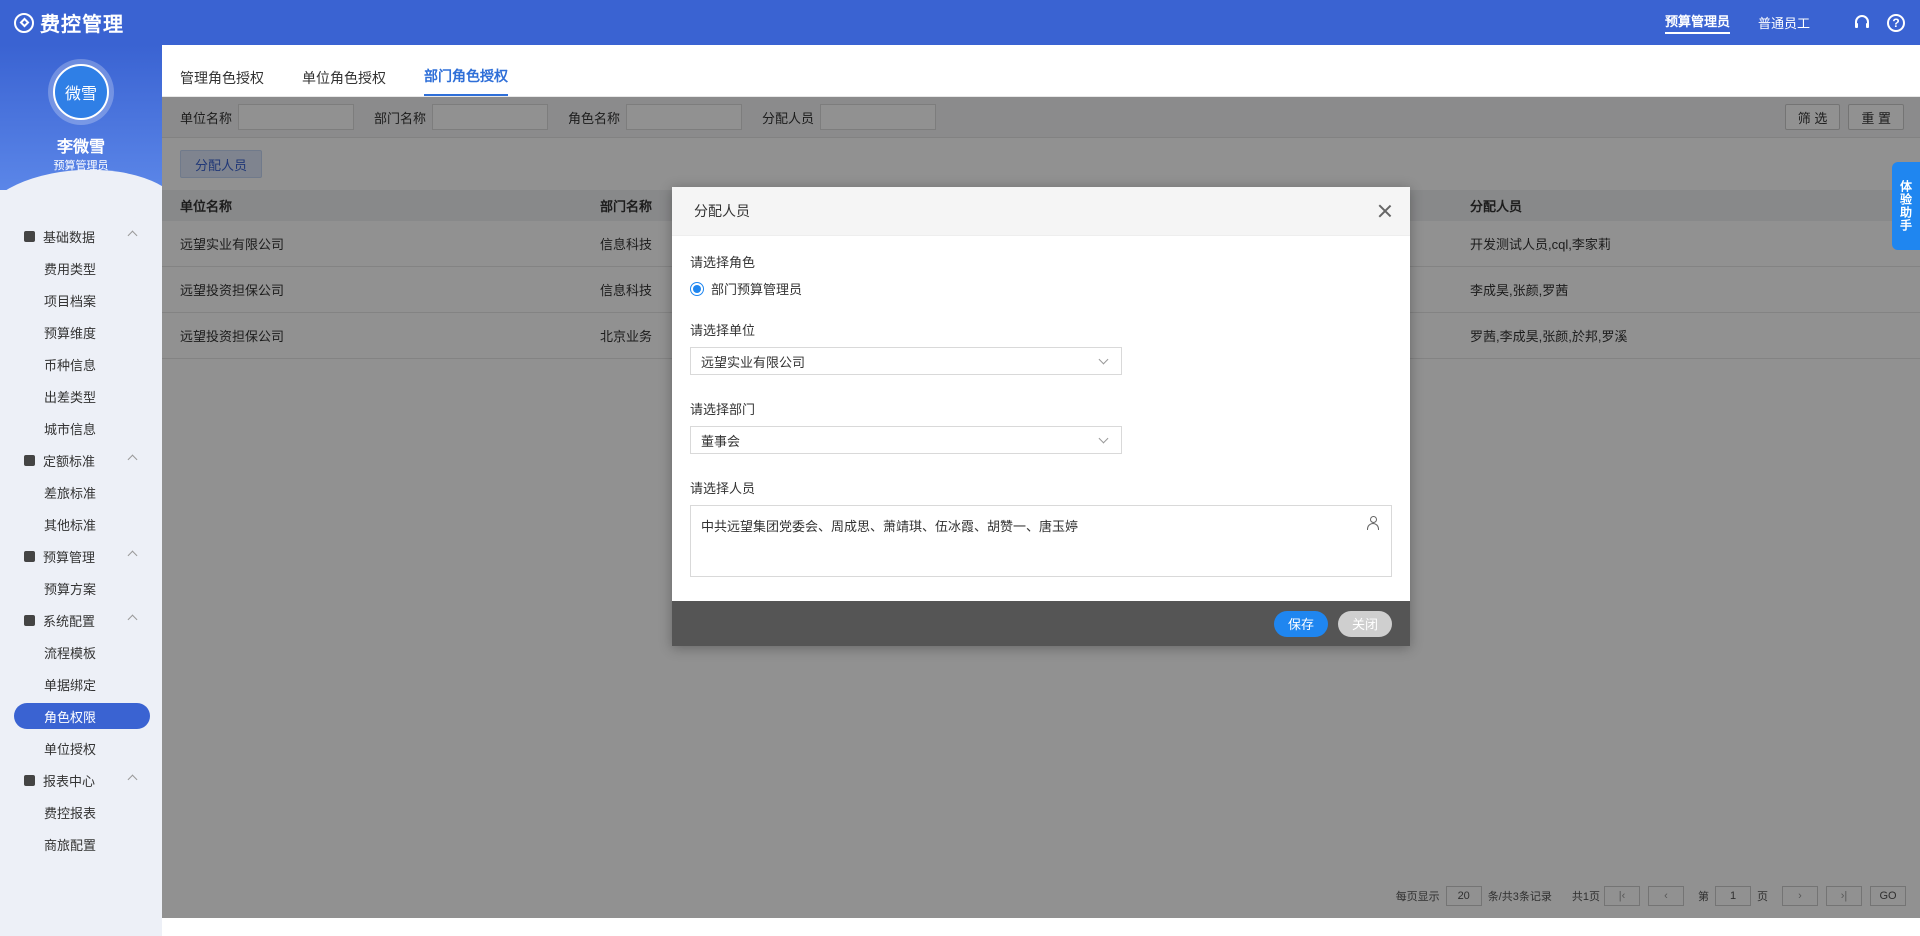 The width and height of the screenshot is (1920, 936). I want to click on close-button: 关闭, so click(1364, 623).